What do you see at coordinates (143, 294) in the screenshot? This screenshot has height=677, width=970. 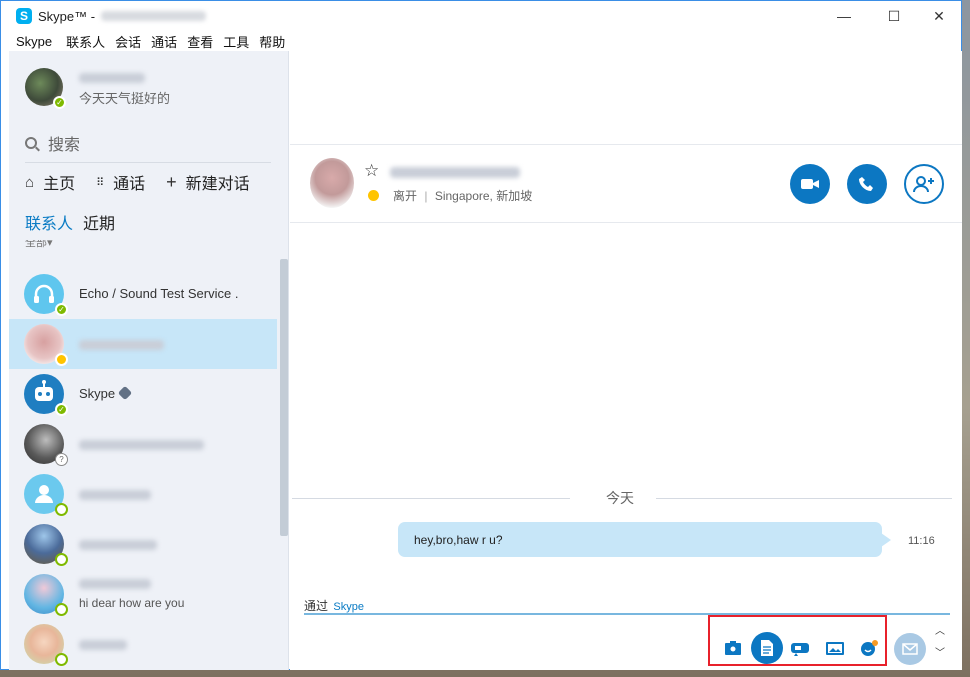 I see `contact-item: ✓ Echo / Sound Test Service .` at bounding box center [143, 294].